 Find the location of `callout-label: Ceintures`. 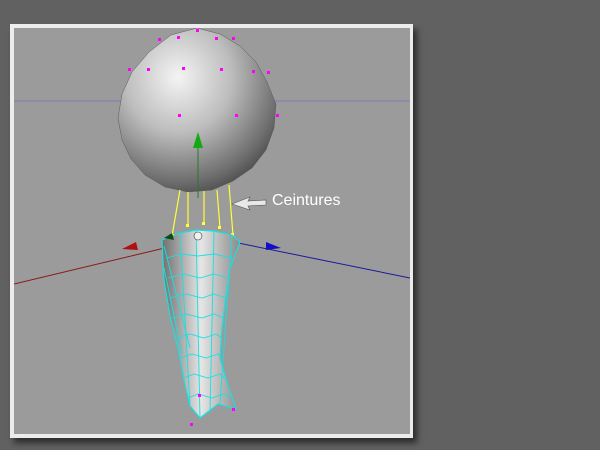

callout-label: Ceintures is located at coordinates (306, 200).